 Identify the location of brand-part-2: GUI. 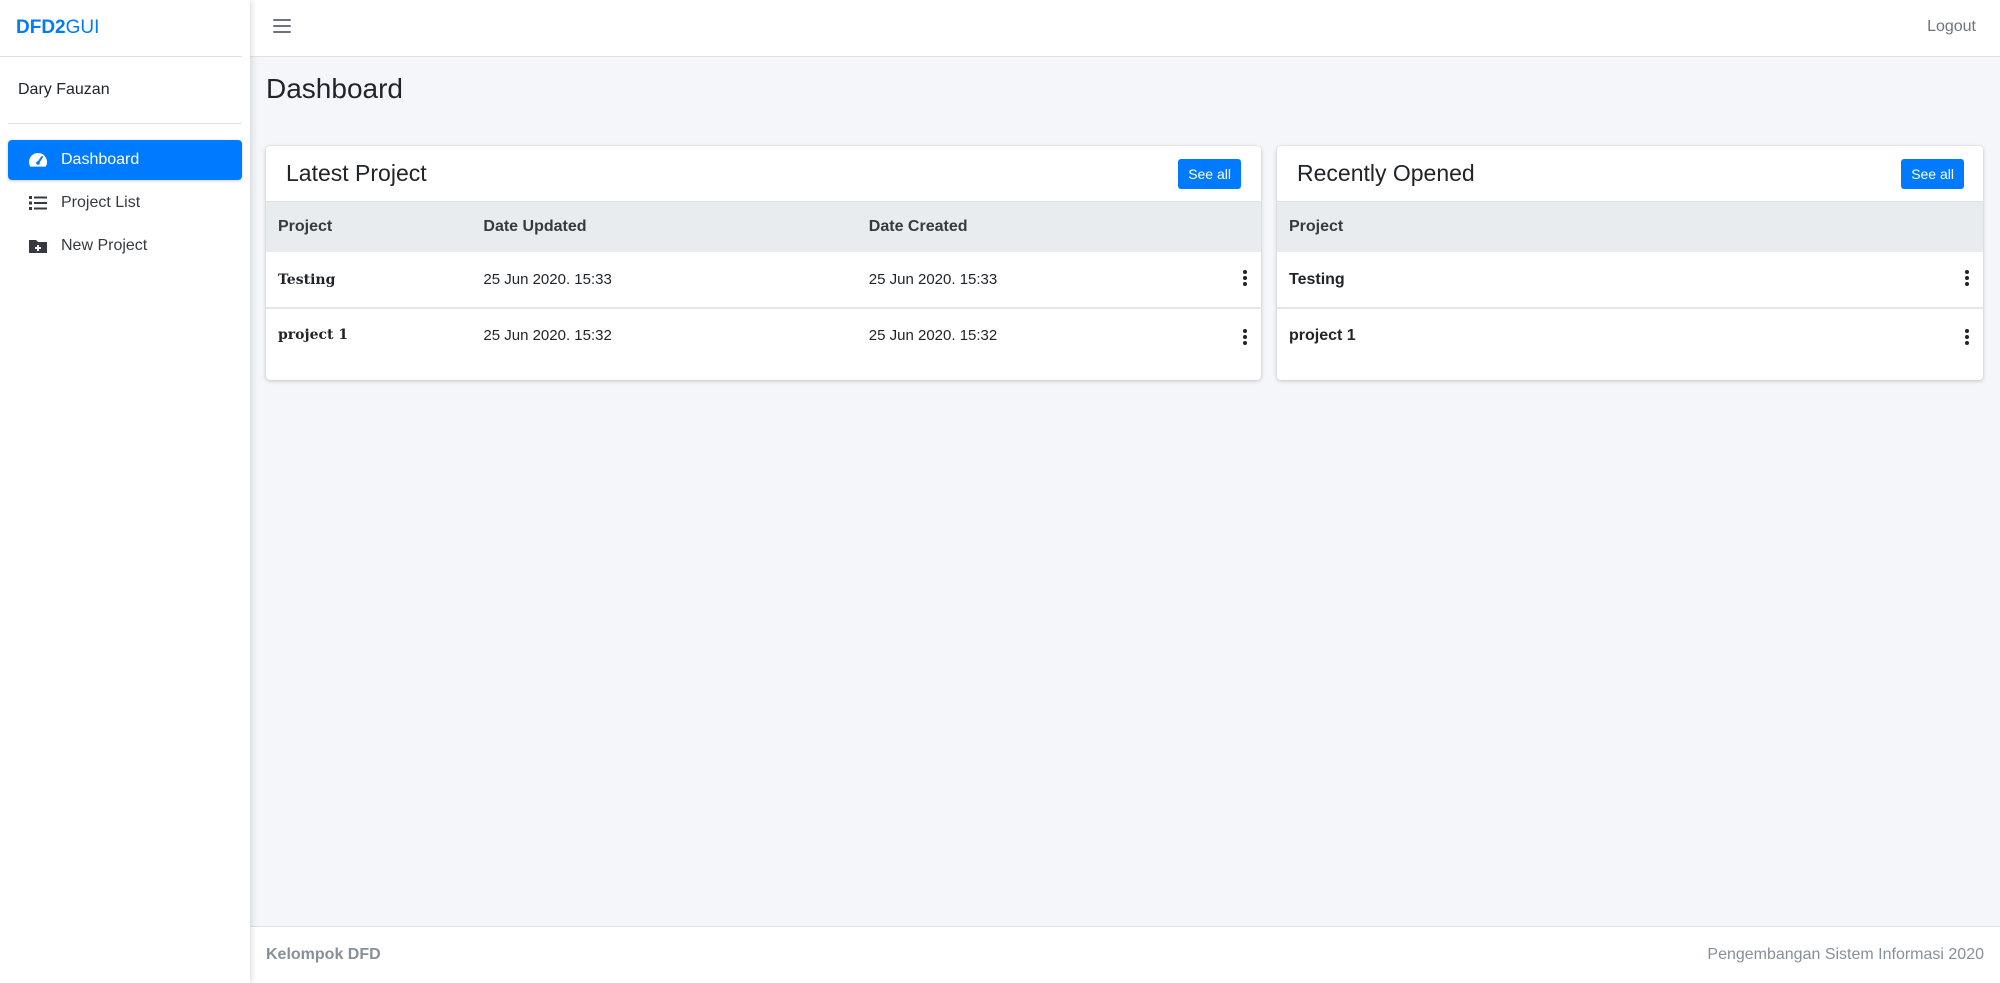
(82, 27).